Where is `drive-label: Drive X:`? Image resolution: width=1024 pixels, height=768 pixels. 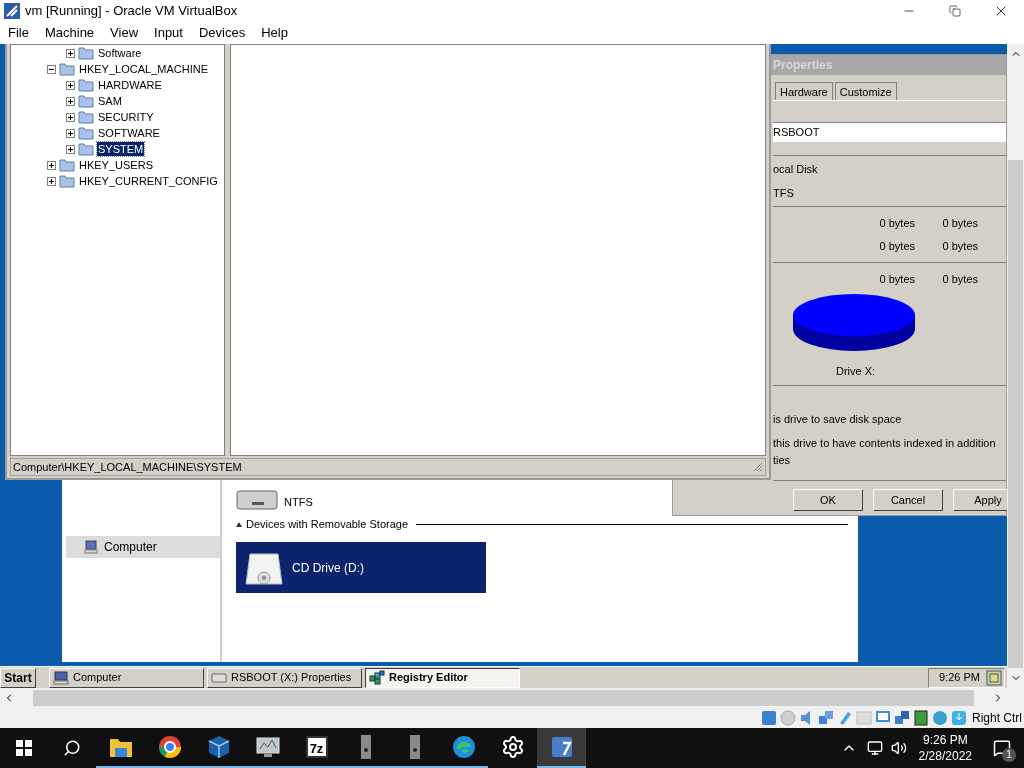
drive-label: Drive X: is located at coordinates (856, 371).